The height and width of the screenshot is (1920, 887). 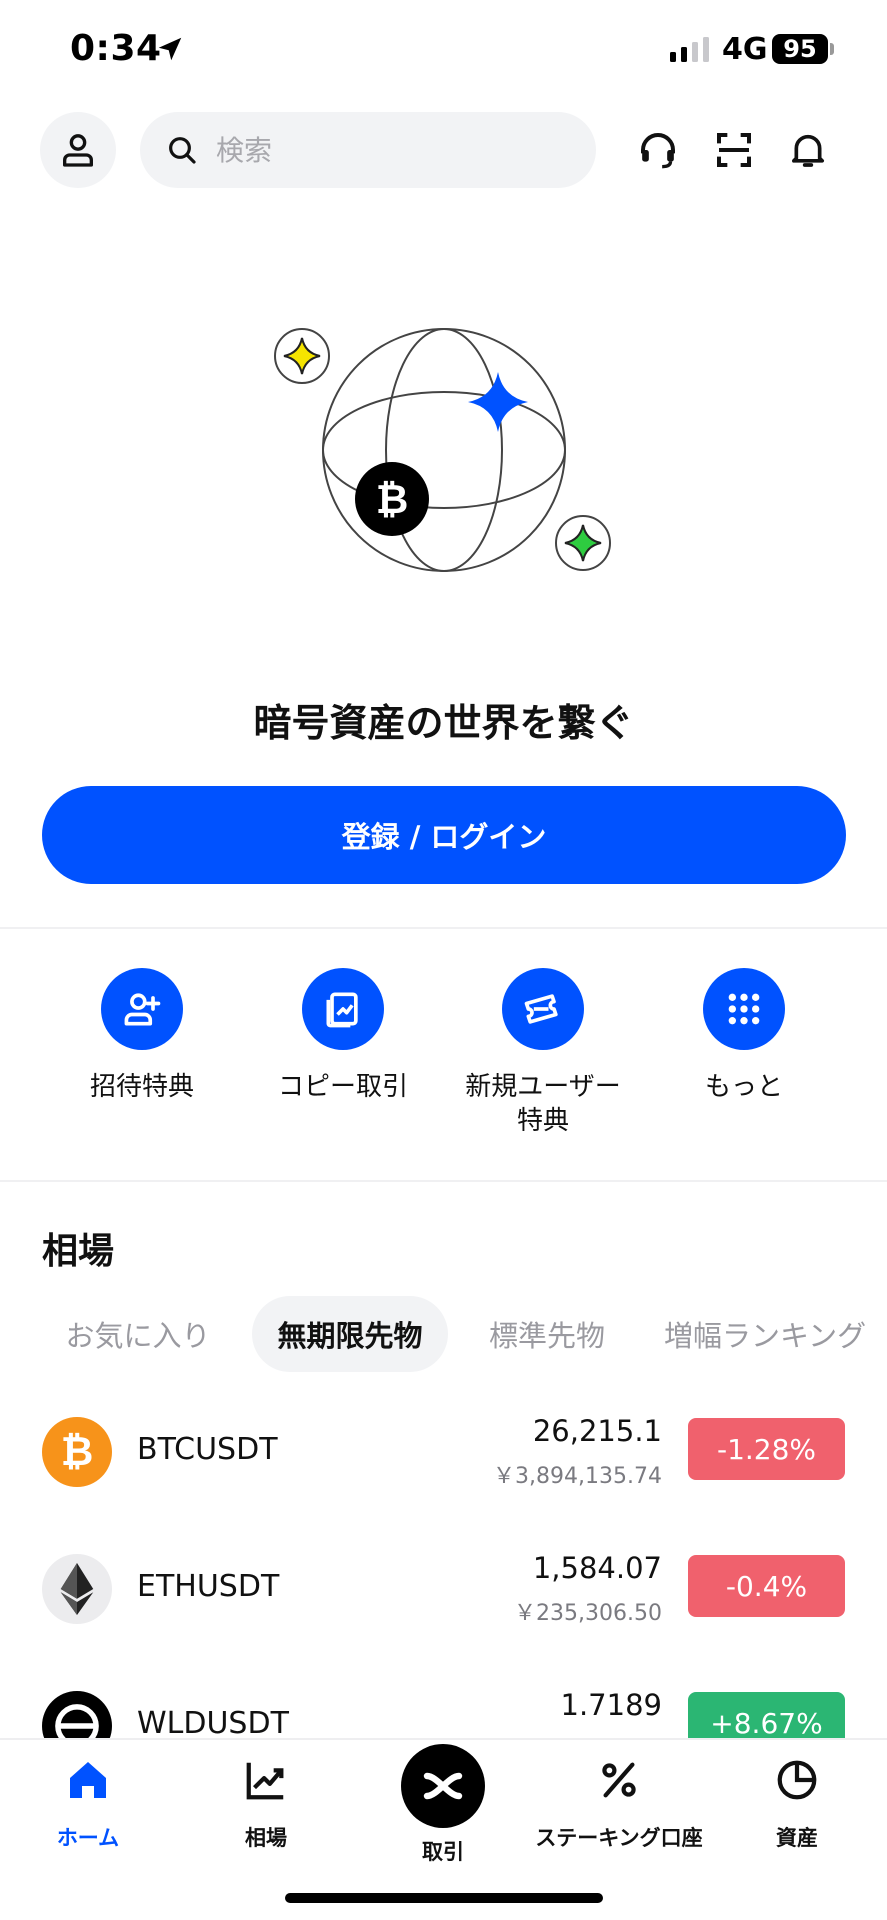 I want to click on coin-symbol: BTCUSDT, so click(x=207, y=1449).